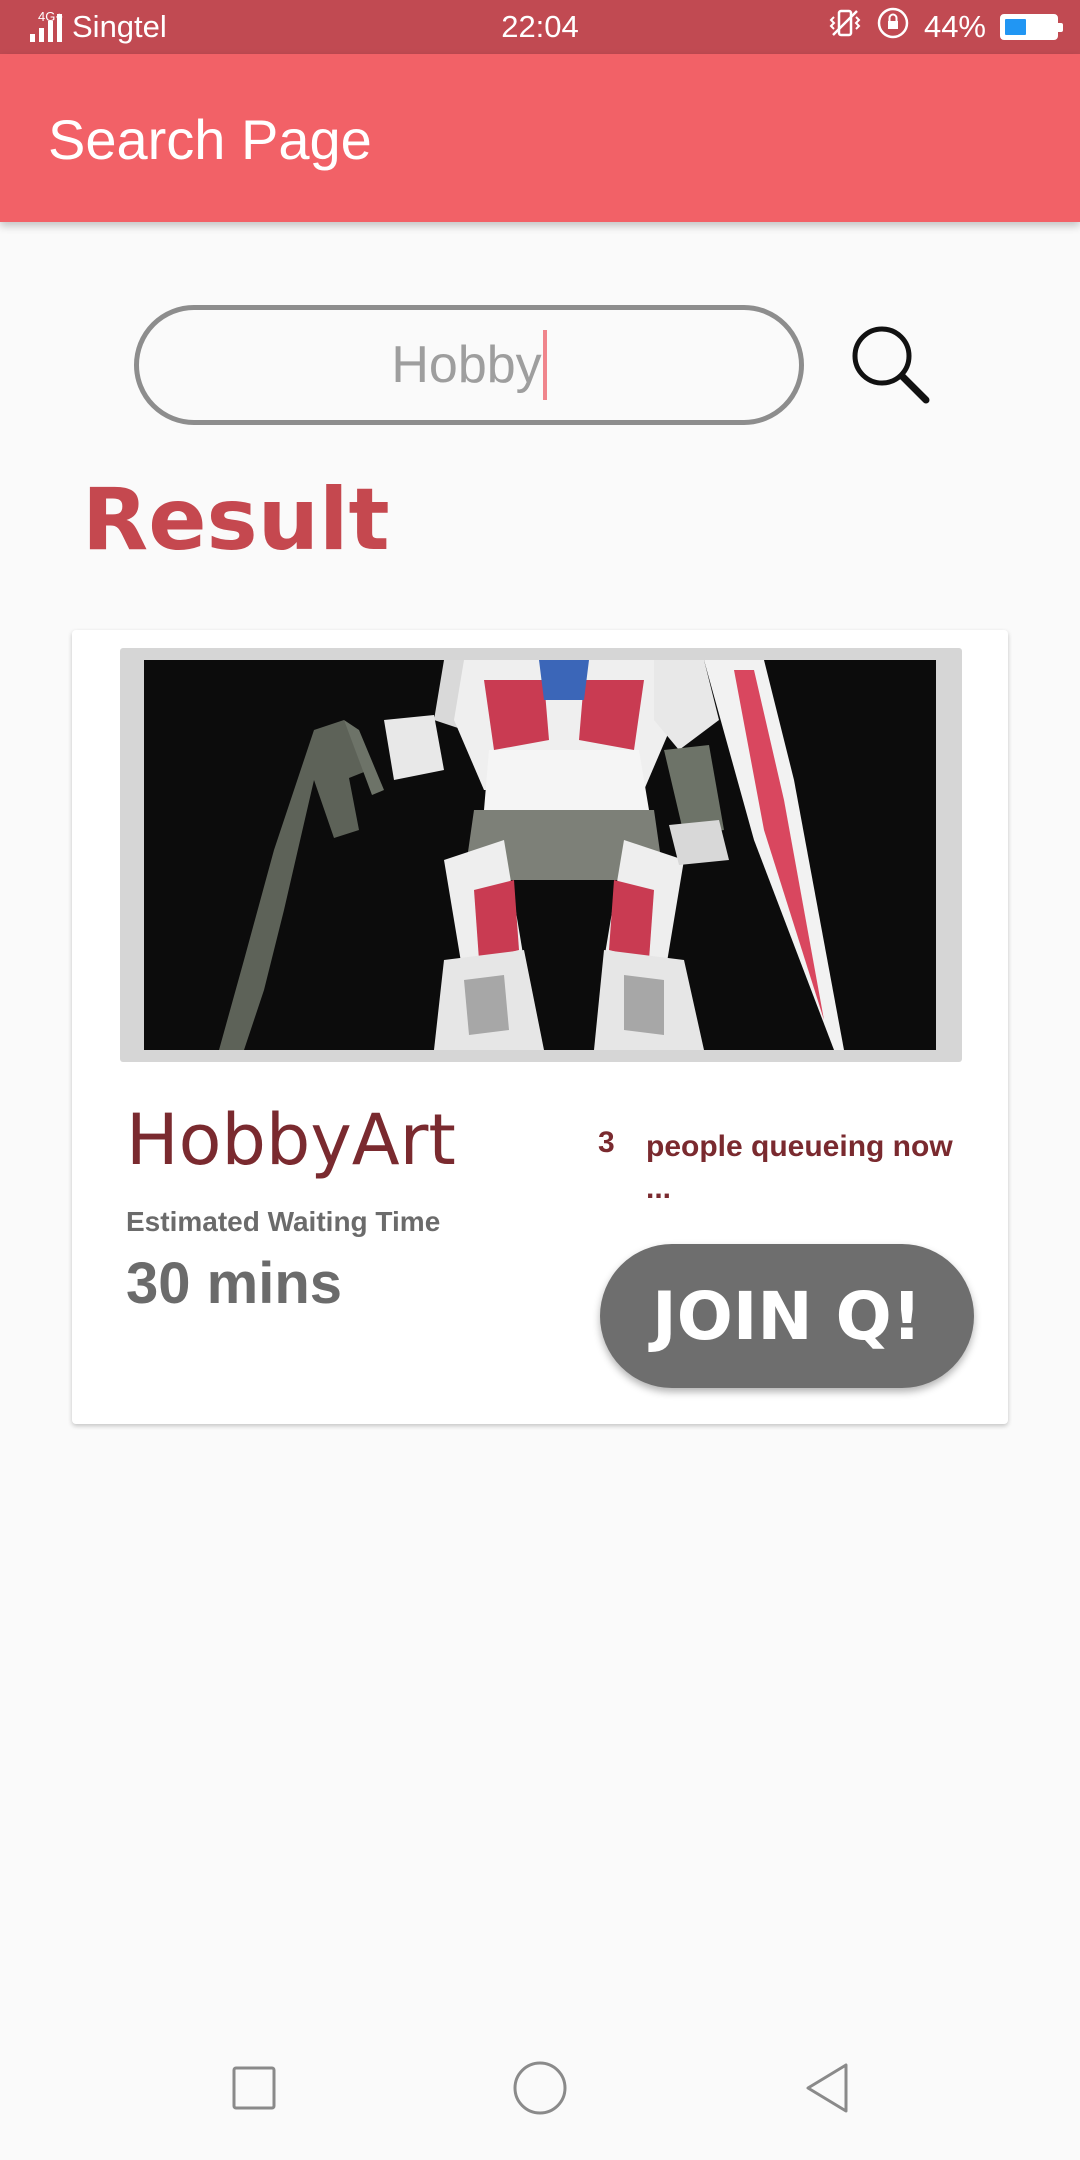 This screenshot has height=2160, width=1080. I want to click on back-icon, so click(827, 2088).